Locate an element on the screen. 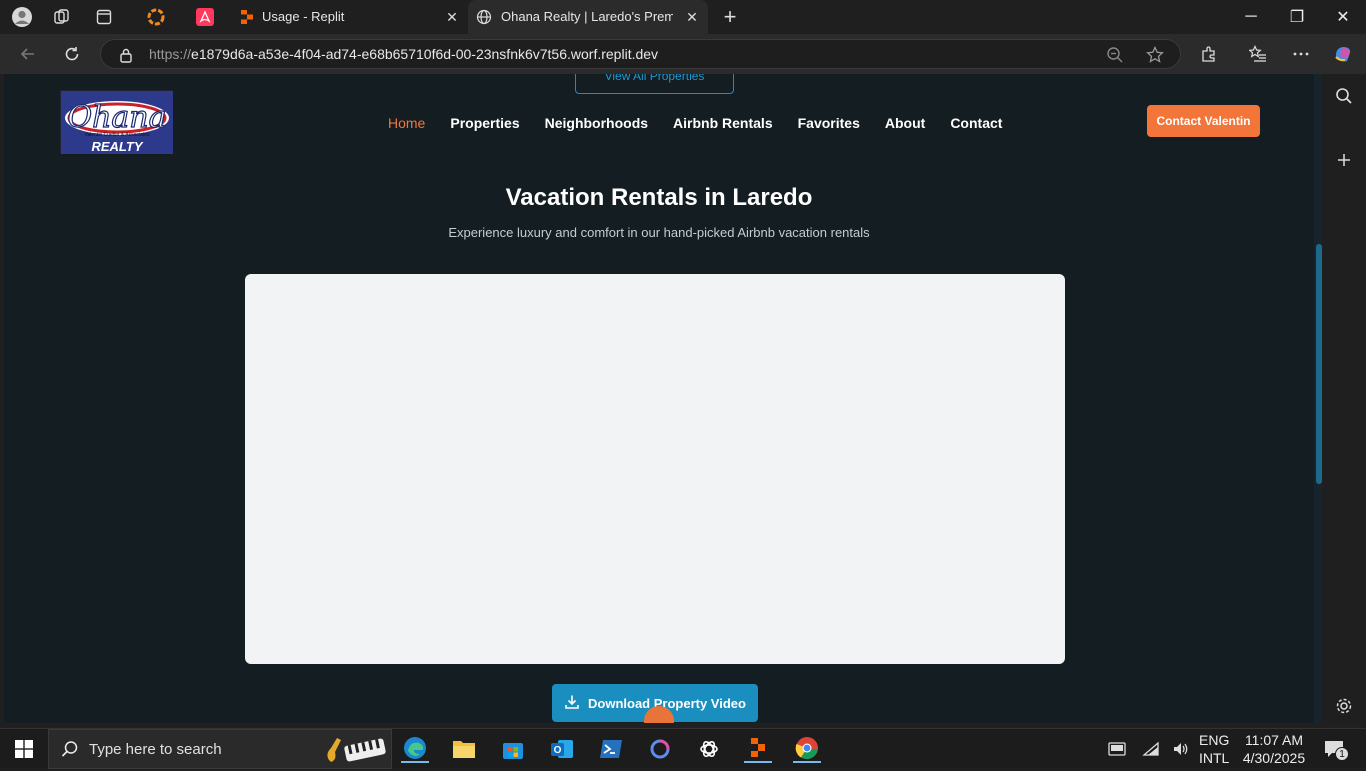 The height and width of the screenshot is (771, 1366). tab-usage-replit: Usage - Replit ✕ is located at coordinates (350, 17).